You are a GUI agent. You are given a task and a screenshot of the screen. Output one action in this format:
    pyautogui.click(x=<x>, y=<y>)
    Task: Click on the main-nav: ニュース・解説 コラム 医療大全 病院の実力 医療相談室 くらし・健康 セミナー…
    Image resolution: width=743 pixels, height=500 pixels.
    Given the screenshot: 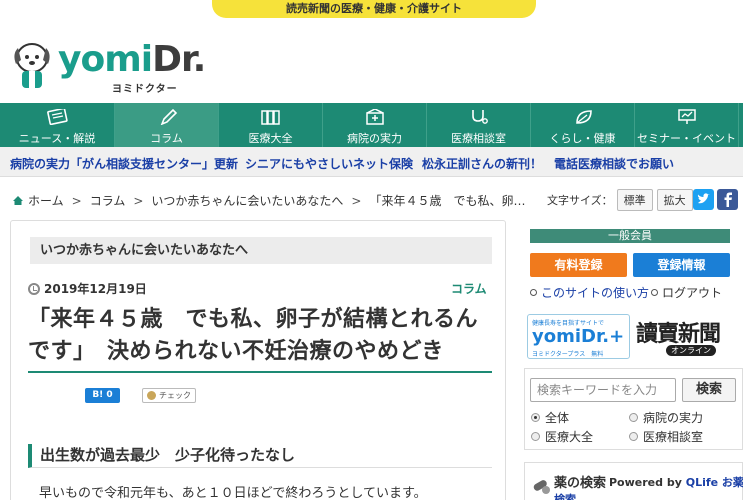 What is the action you would take?
    pyautogui.click(x=371, y=125)
    